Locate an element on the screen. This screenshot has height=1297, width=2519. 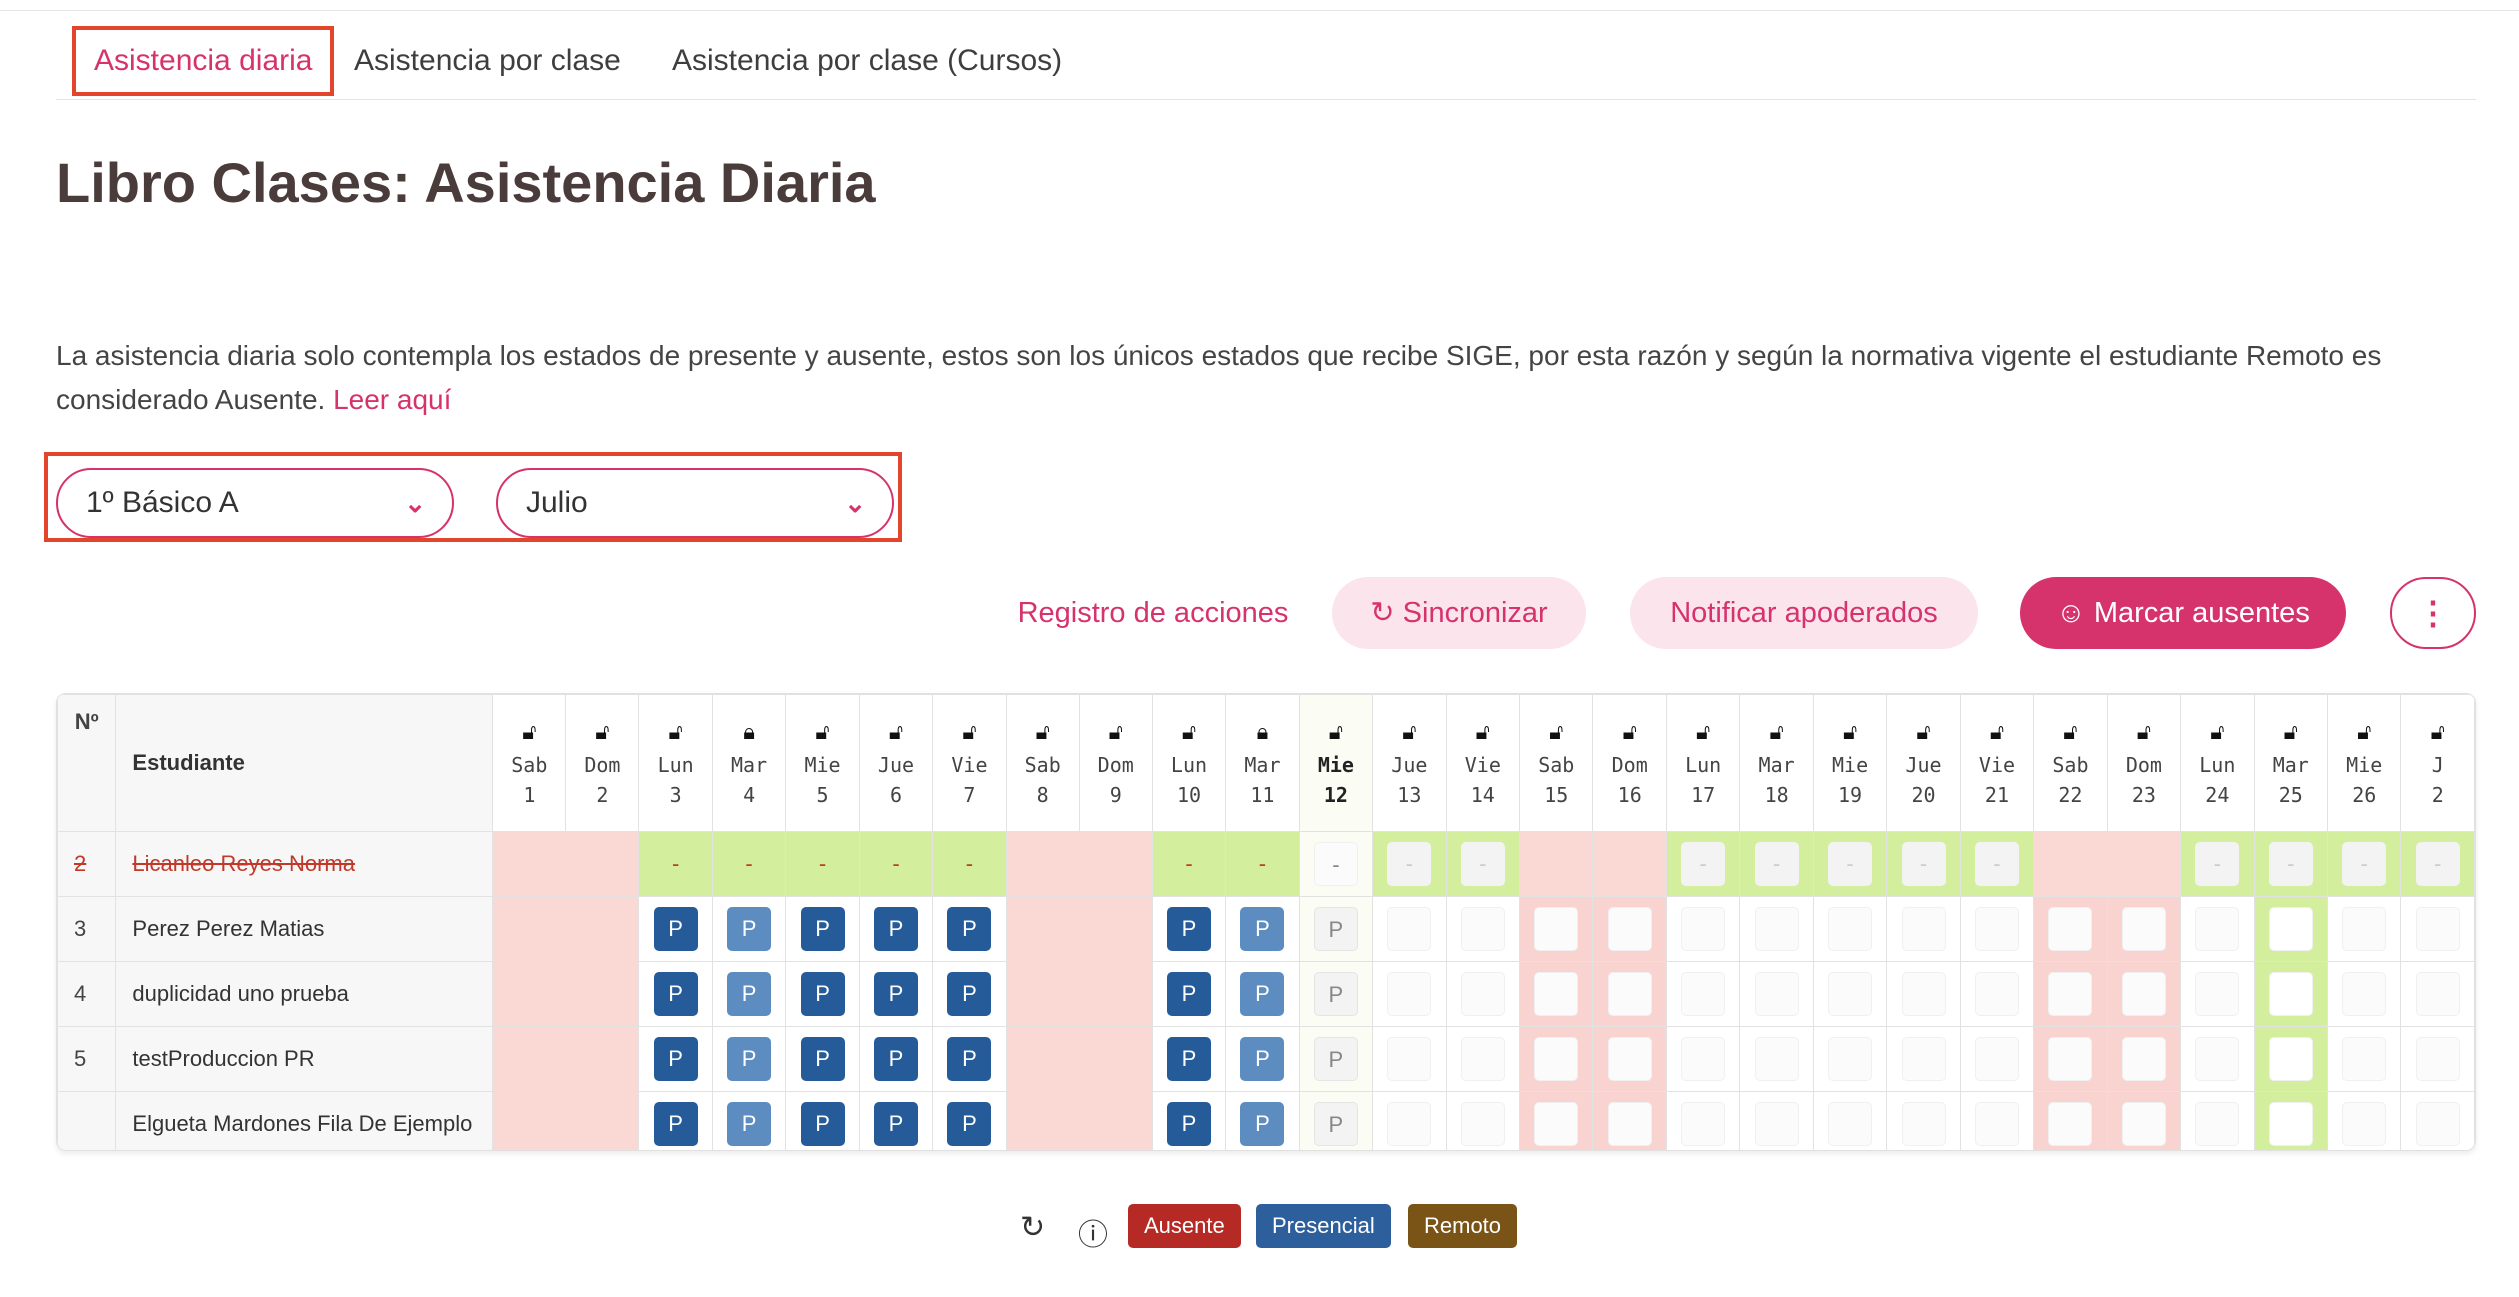
action-log-button: Registro de acciones is located at coordinates (1153, 613).